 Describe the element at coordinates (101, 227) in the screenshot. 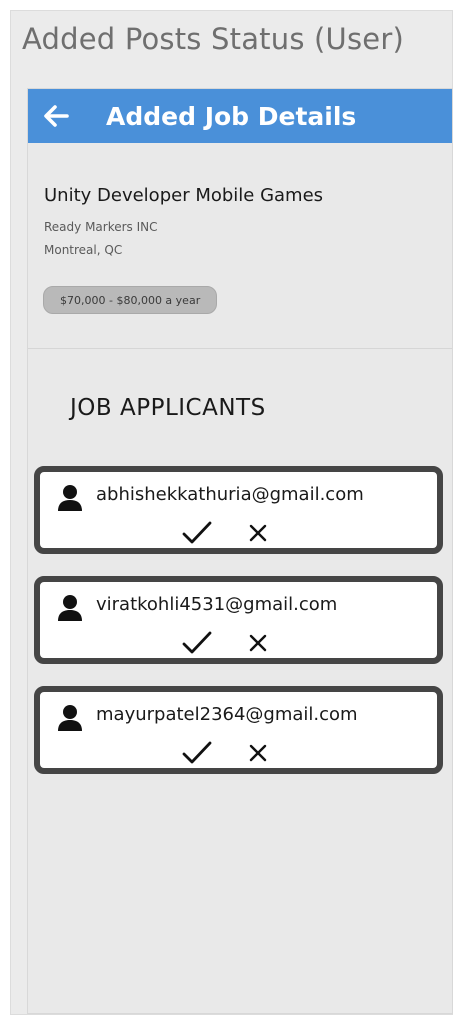

I see `job-company: Ready Markers INC` at that location.